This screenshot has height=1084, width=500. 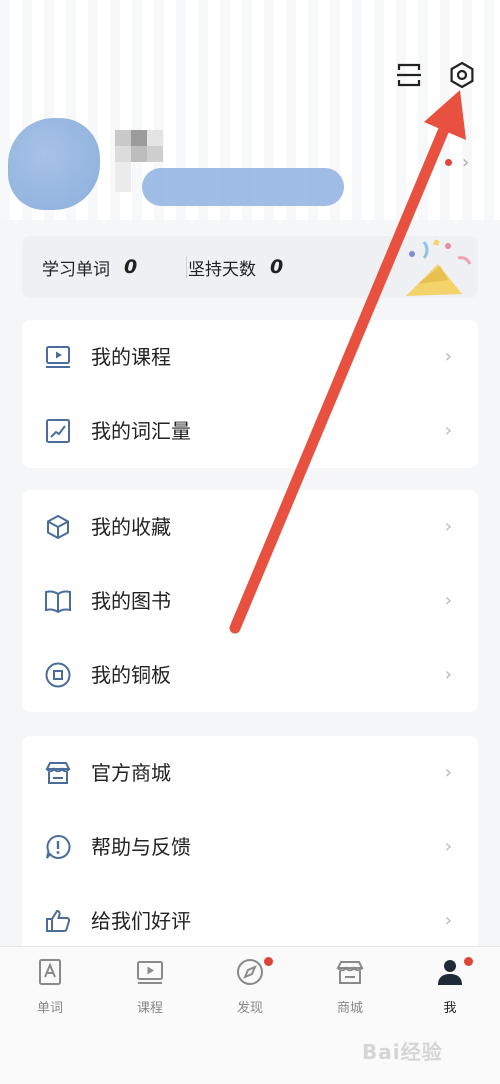 What do you see at coordinates (76, 269) in the screenshot?
I see `words-learned-label: 学习单词` at bounding box center [76, 269].